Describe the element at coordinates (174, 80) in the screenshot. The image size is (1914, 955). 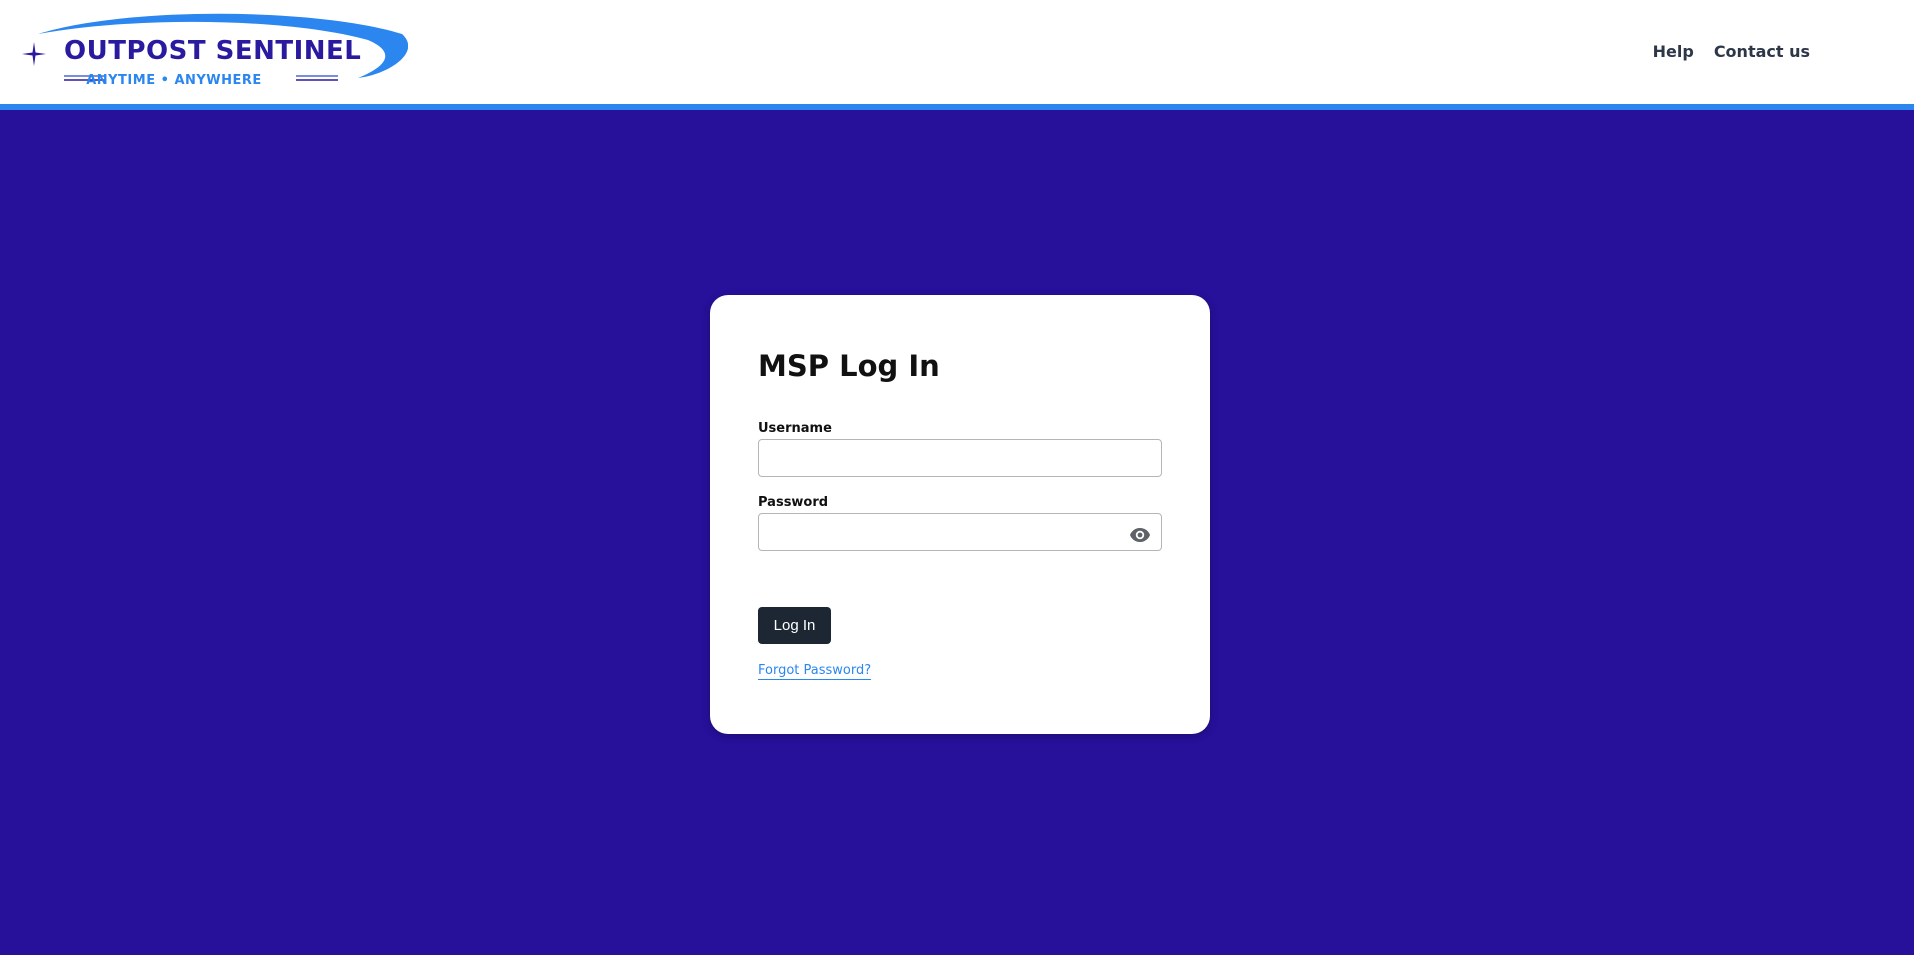
I see `logo-tagline: ANYTIME • ANYWHERE` at that location.